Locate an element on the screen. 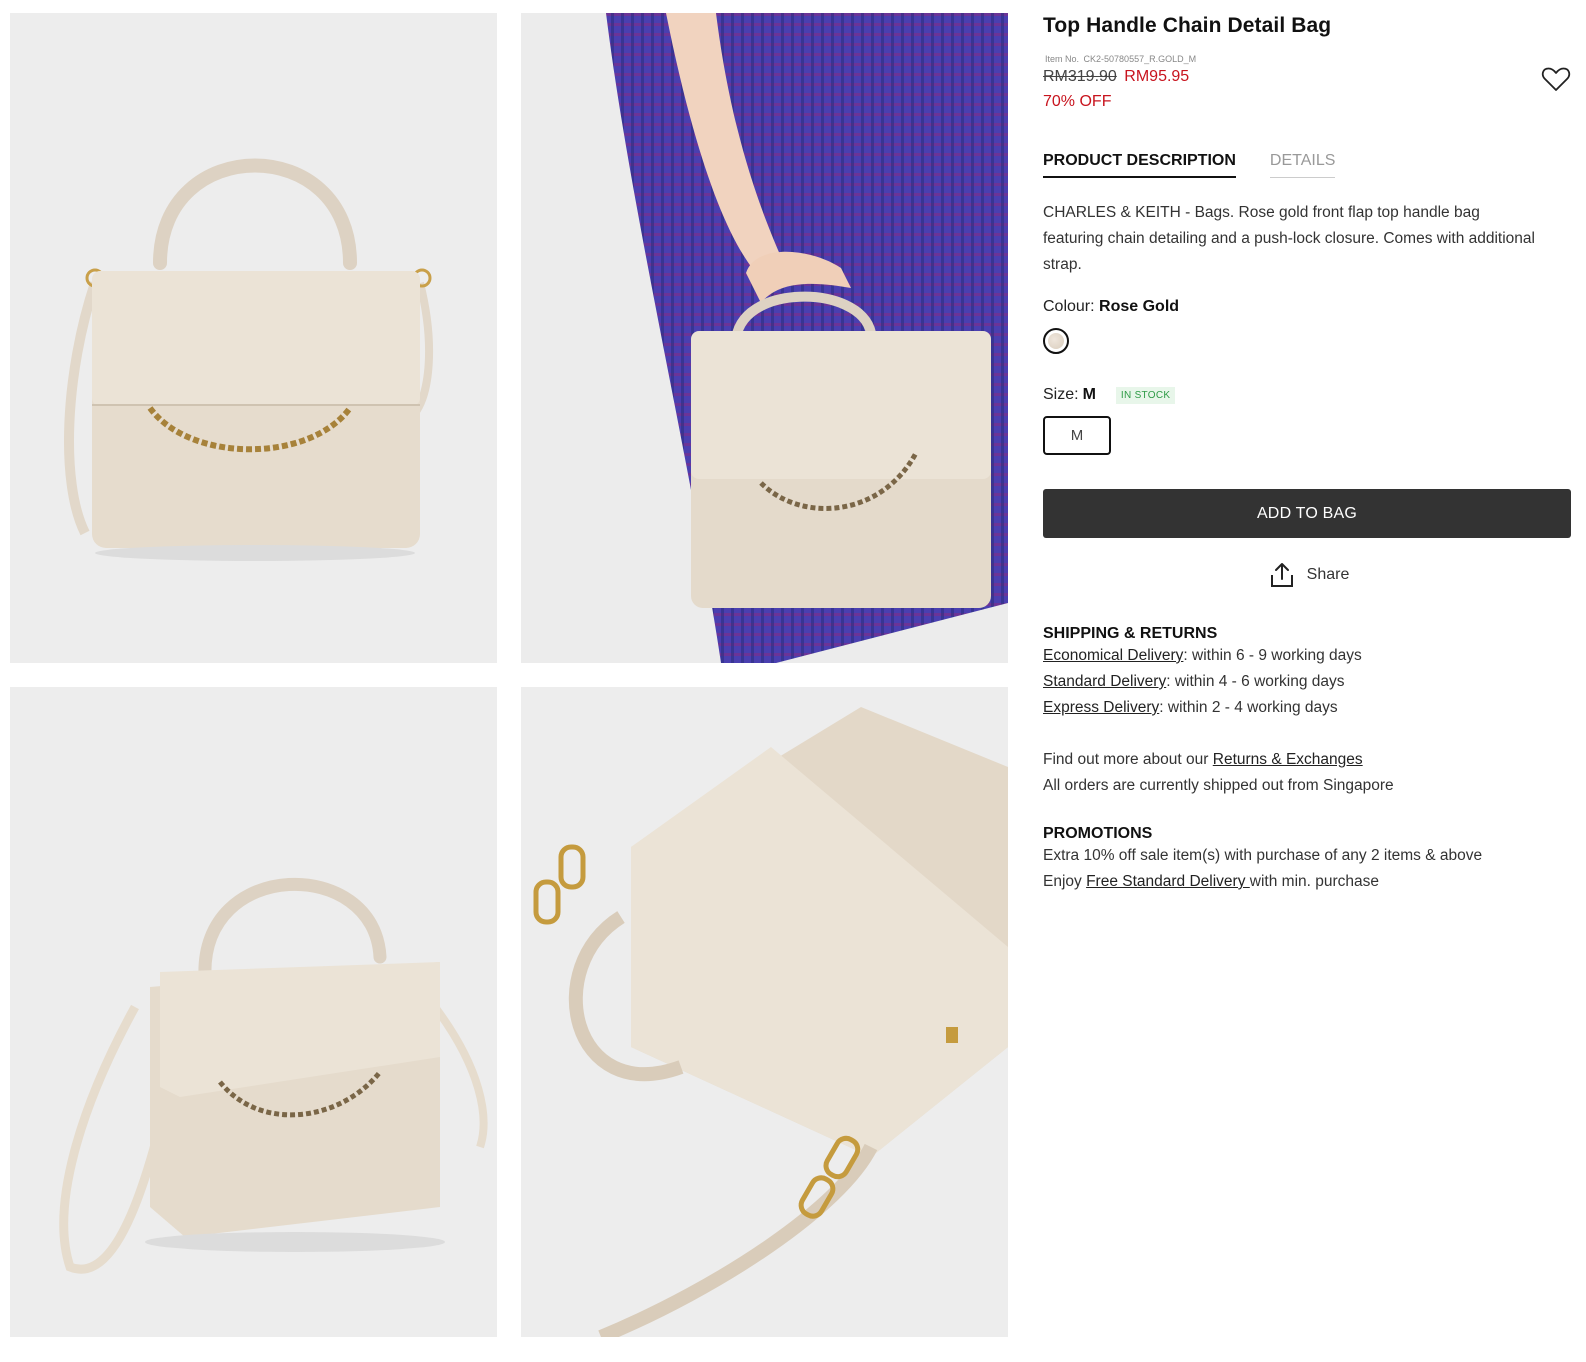 Image resolution: width=1586 pixels, height=1362 pixels. swatch-fill is located at coordinates (1056, 341).